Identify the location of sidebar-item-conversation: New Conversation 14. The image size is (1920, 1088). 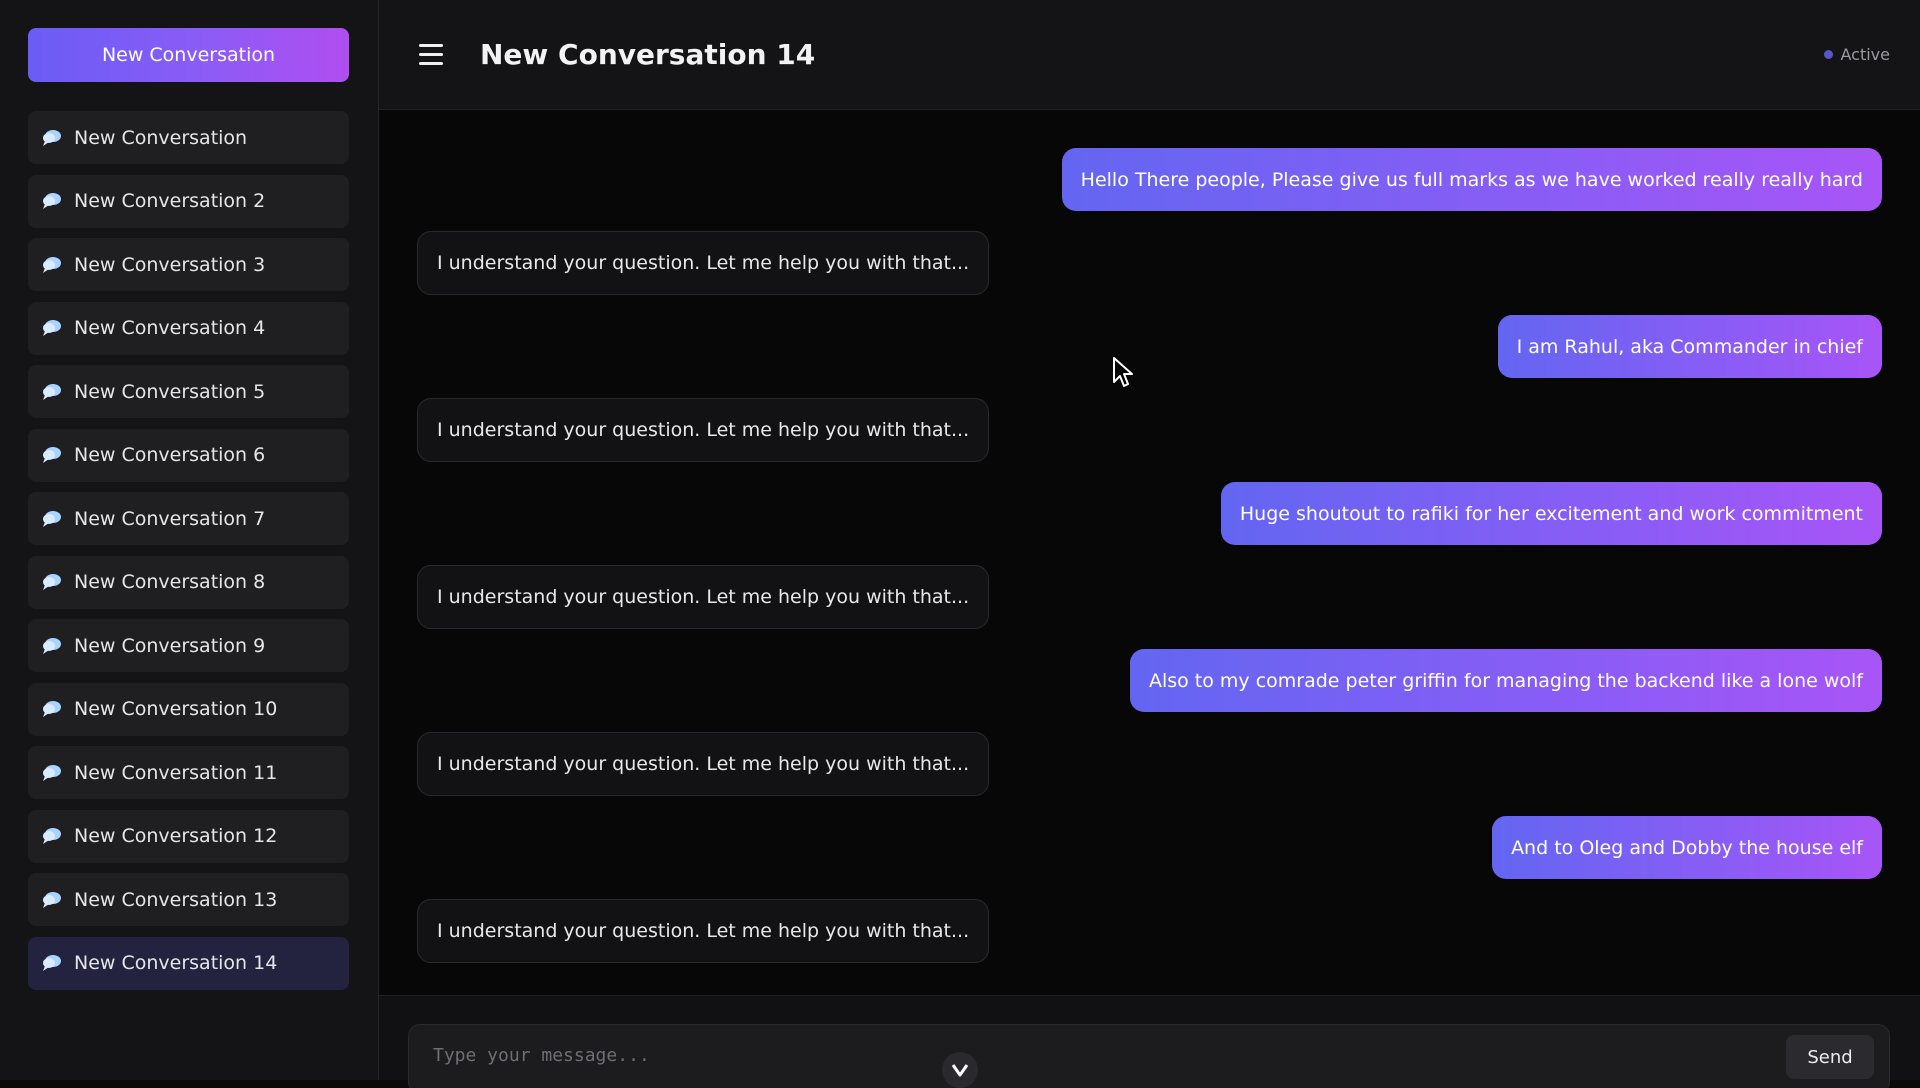
(188, 963).